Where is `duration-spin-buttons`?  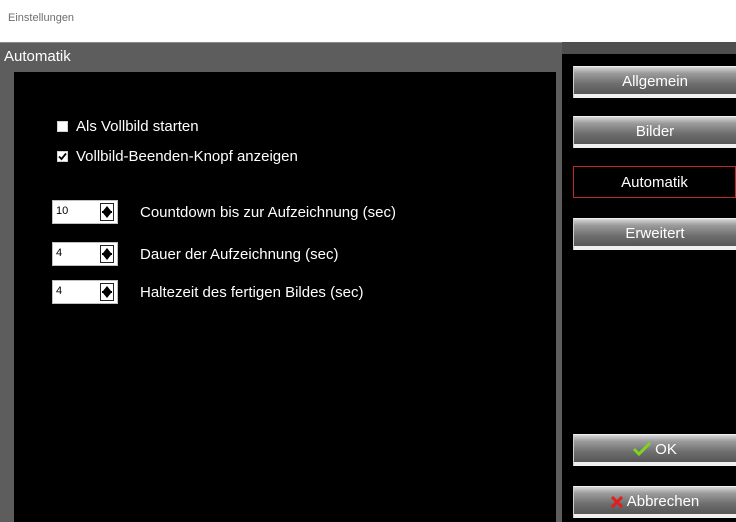
duration-spin-buttons is located at coordinates (107, 254).